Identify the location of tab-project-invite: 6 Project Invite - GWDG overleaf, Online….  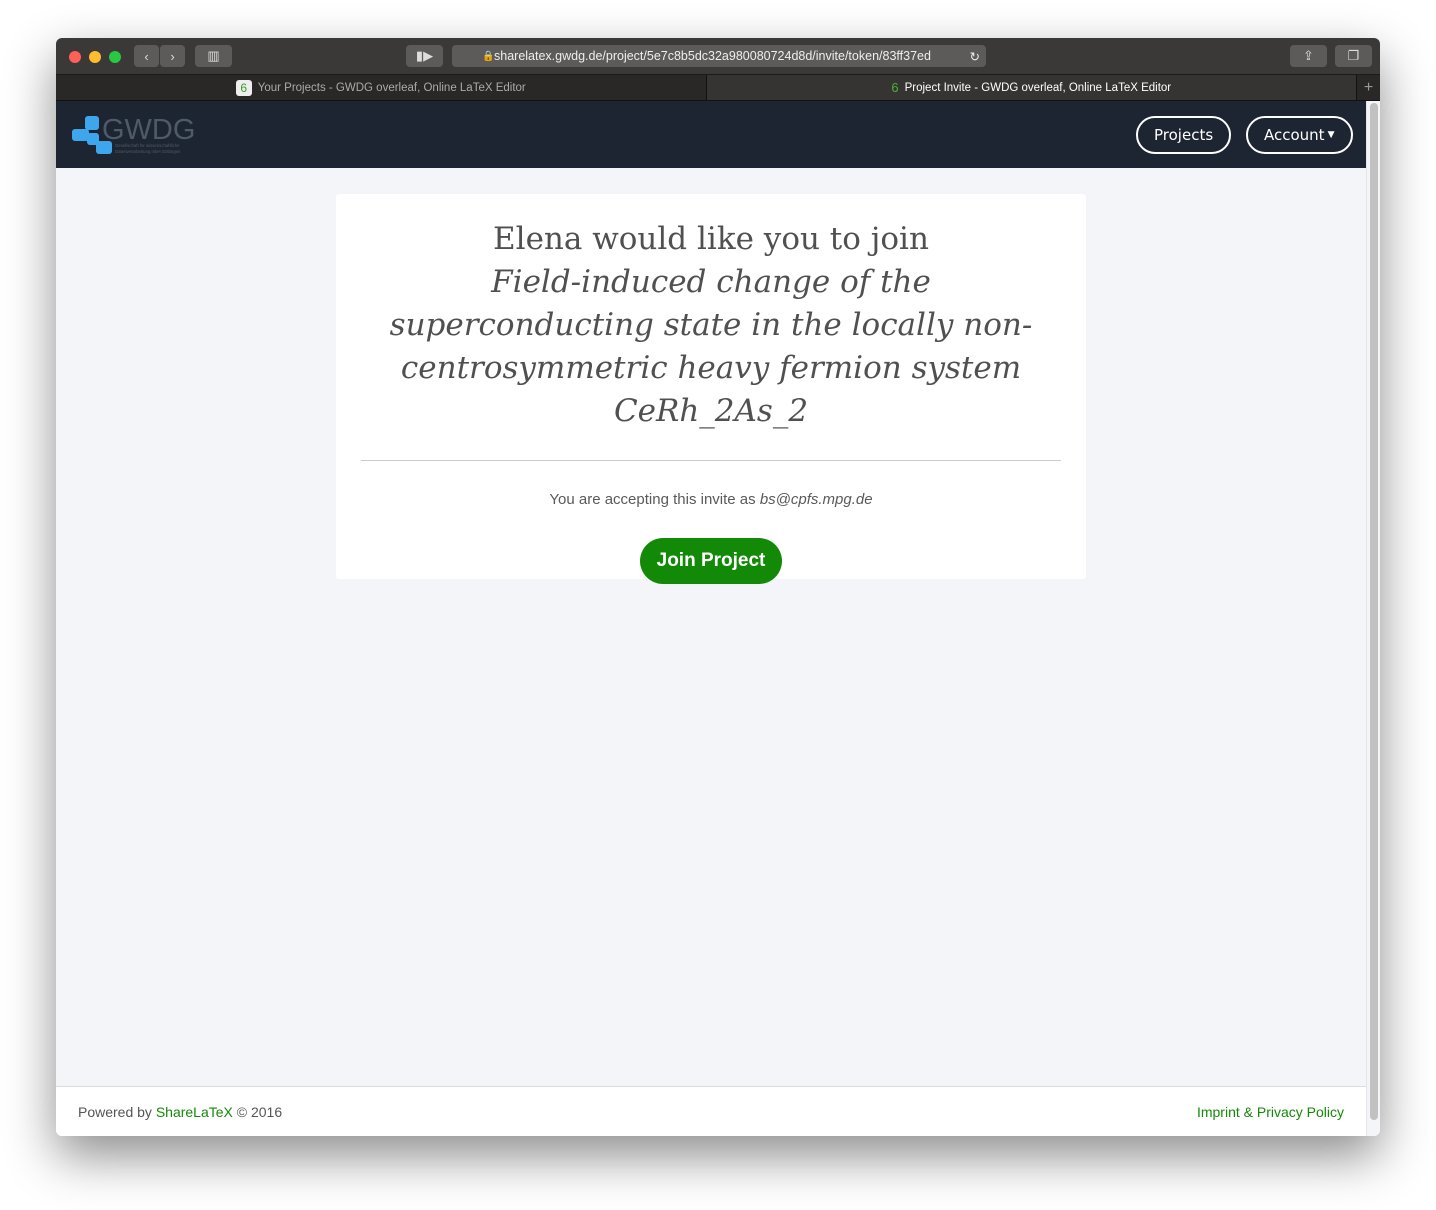
(1030, 87).